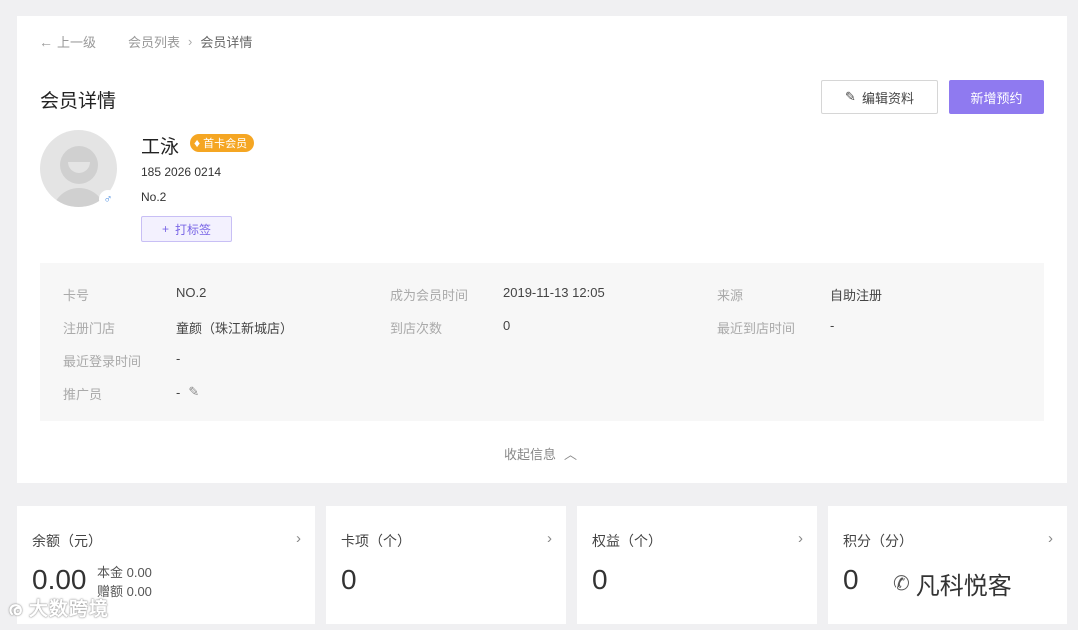 The height and width of the screenshot is (630, 1078). I want to click on rights-title: 权益（个）, so click(627, 541).